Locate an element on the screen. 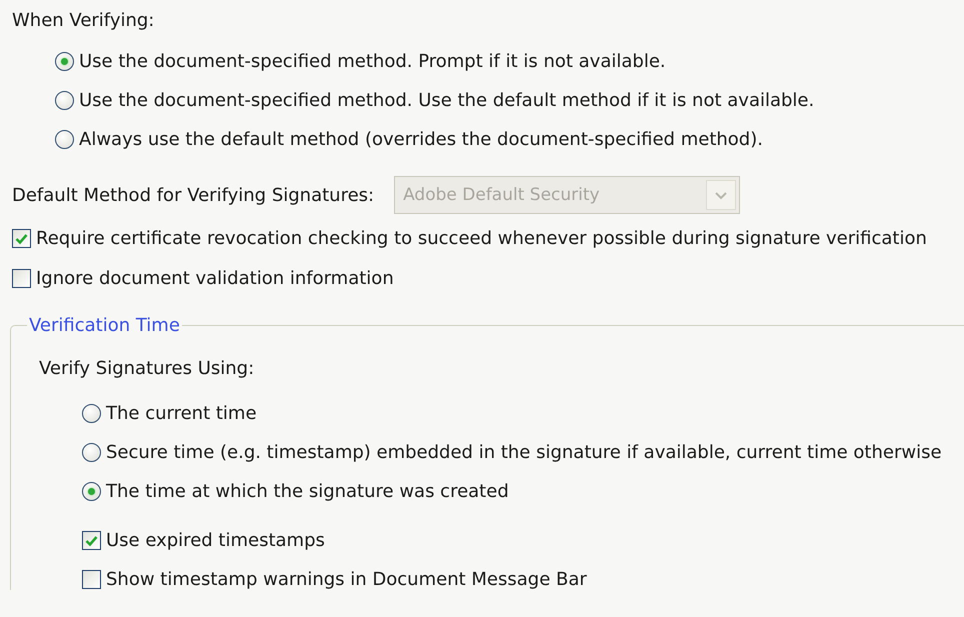 Image resolution: width=964 pixels, height=617 pixels. checkbox-option: Show timestamp warnings in Document Message Bar is located at coordinates (523, 579).